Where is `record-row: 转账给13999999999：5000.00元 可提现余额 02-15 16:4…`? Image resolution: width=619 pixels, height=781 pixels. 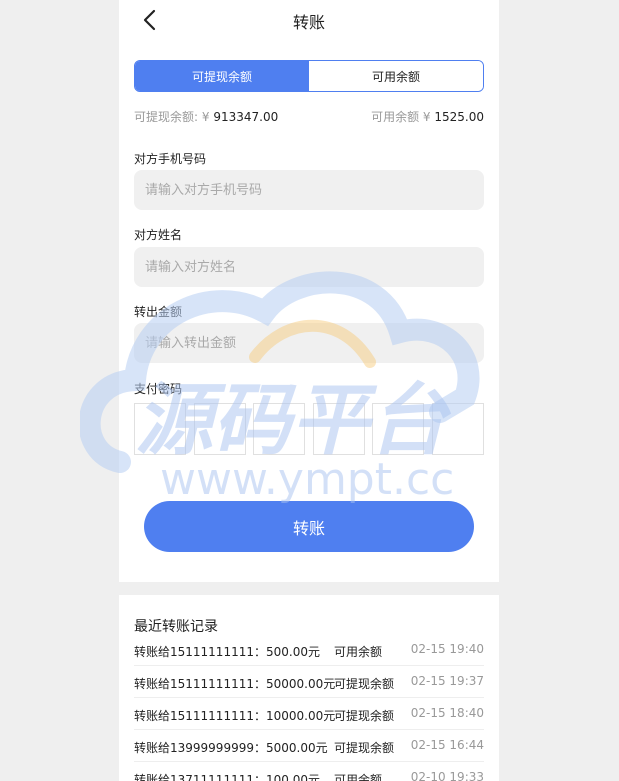 record-row: 转账给13999999999：5000.00元 可提现余额 02-15 16:4… is located at coordinates (309, 746).